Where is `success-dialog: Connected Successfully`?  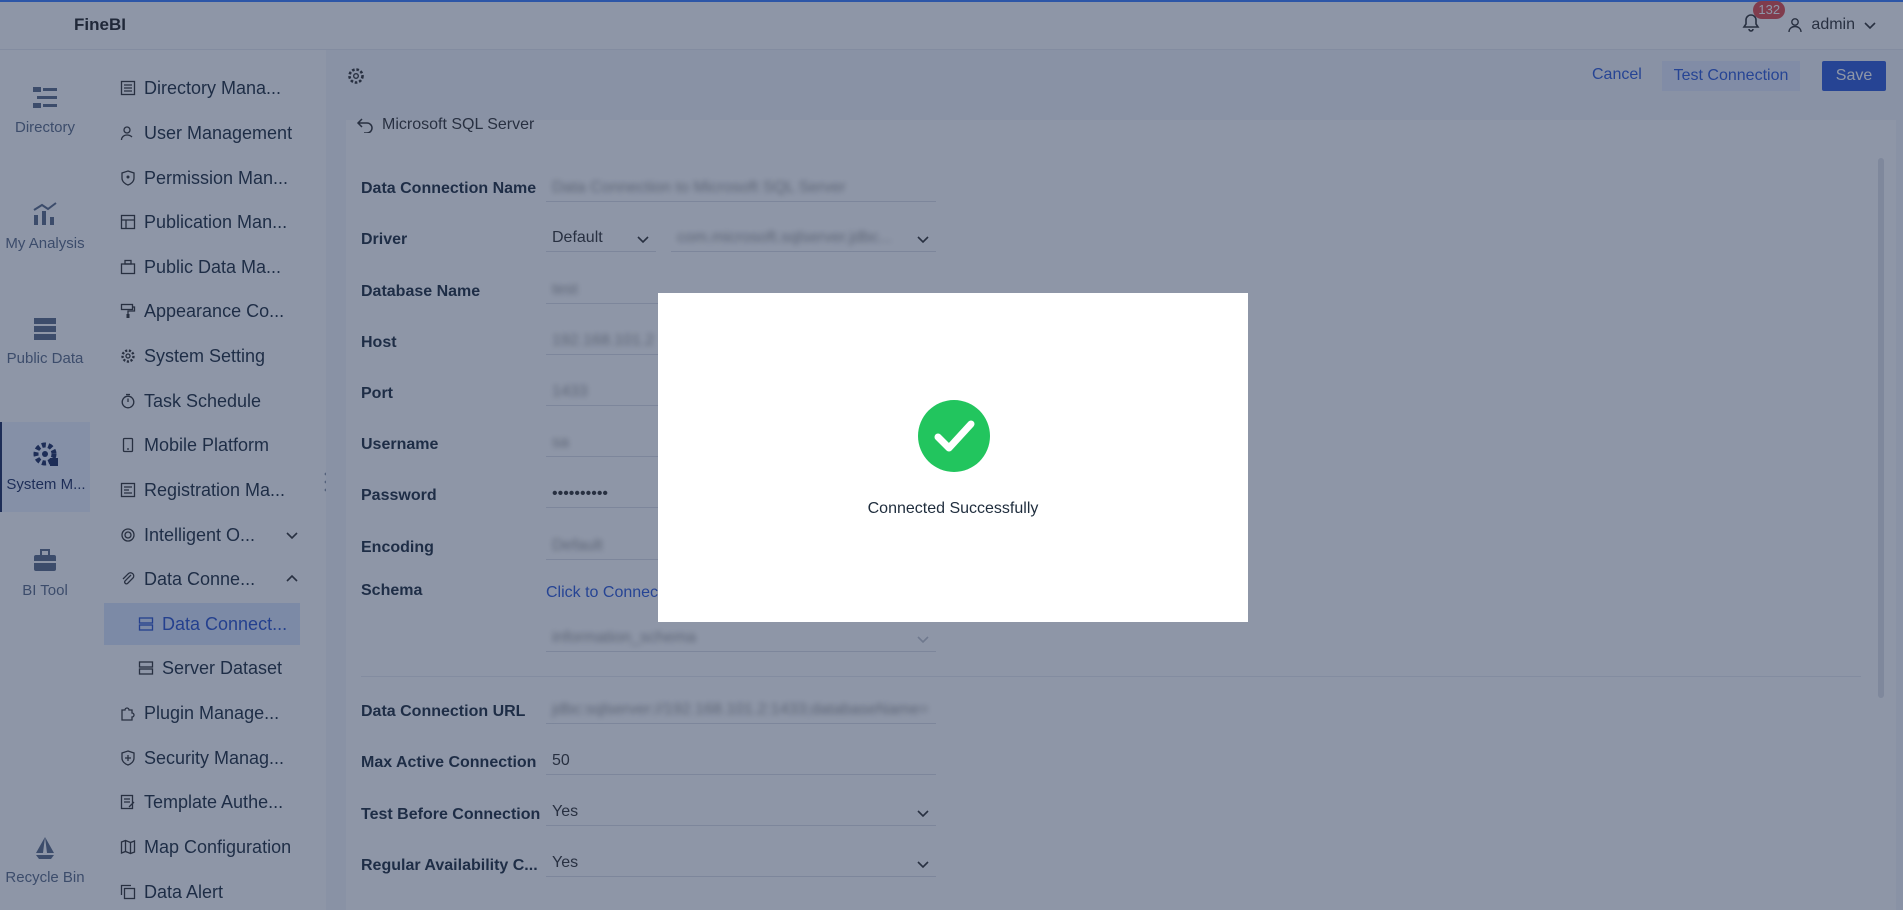
success-dialog: Connected Successfully is located at coordinates (953, 457).